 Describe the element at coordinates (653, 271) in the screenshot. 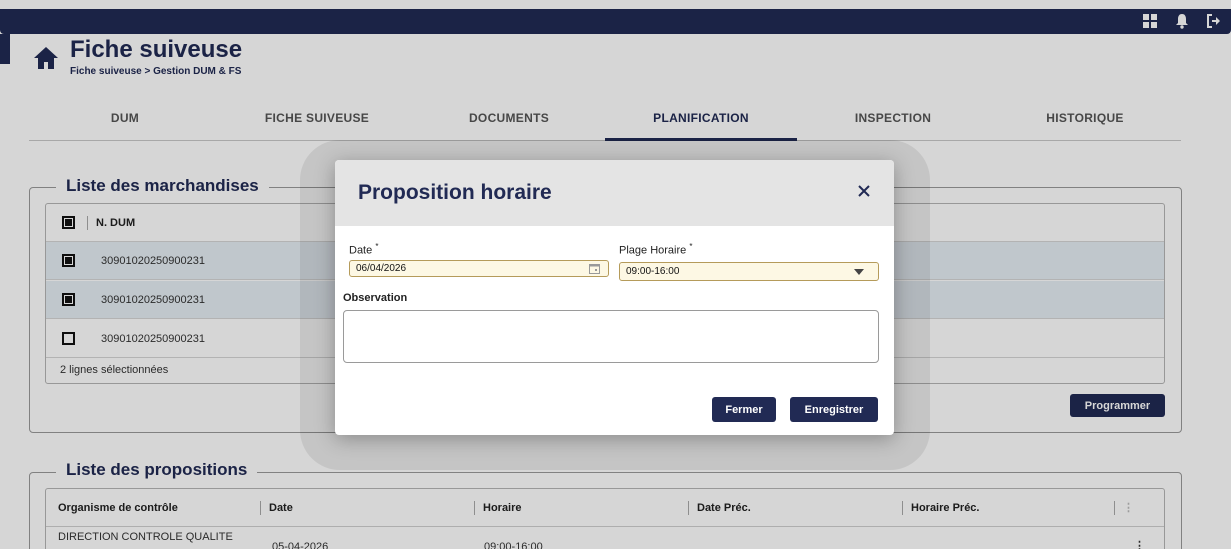

I see `plage-horaire-value: 09:00-16:00` at that location.